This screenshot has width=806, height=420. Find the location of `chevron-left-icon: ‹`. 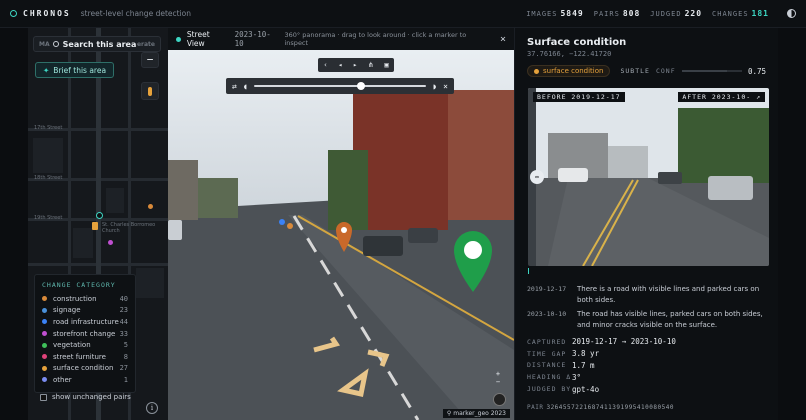

chevron-left-icon: ‹ is located at coordinates (325, 65).